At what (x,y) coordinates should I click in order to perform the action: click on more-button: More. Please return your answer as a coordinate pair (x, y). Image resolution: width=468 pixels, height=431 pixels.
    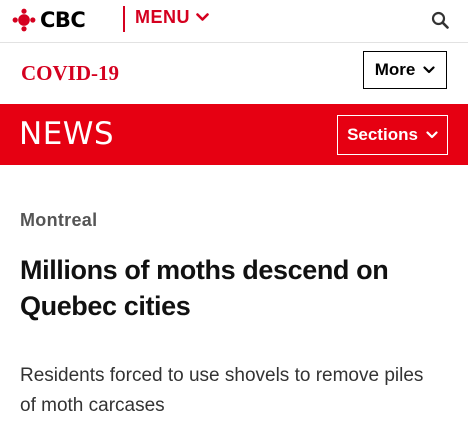
    Looking at the image, I should click on (405, 70).